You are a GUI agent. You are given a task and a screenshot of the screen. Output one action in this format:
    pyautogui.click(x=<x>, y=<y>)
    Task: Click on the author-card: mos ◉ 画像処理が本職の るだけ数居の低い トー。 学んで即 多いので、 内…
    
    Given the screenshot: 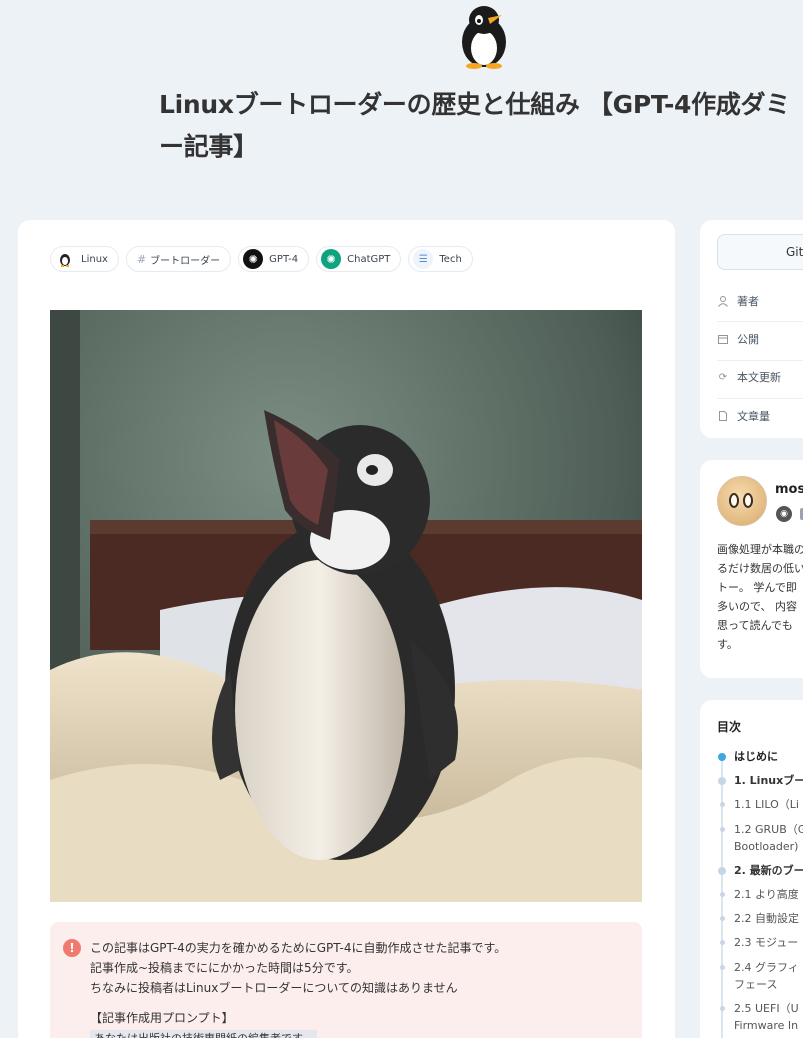 What is the action you would take?
    pyautogui.click(x=751, y=569)
    